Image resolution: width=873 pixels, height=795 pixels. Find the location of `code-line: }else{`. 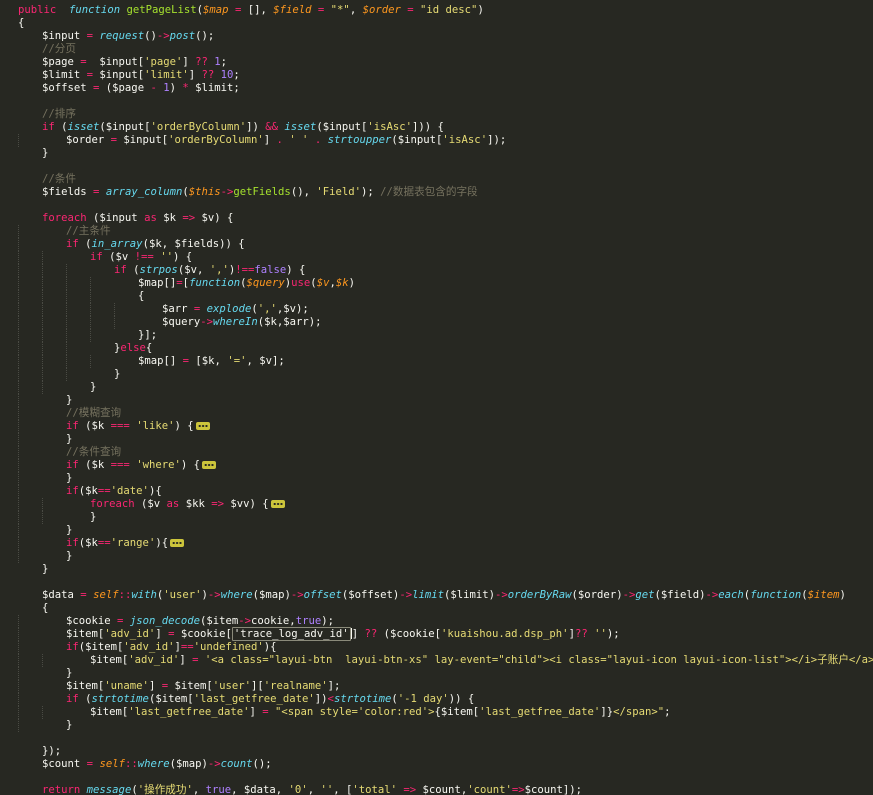

code-line: }else{ is located at coordinates (439, 348).